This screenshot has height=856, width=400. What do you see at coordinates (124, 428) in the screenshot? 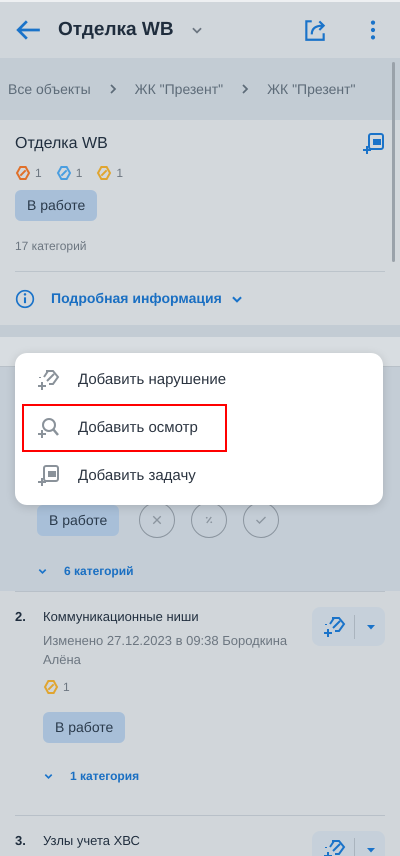
I see `menu-item: Добавить осмотр` at bounding box center [124, 428].